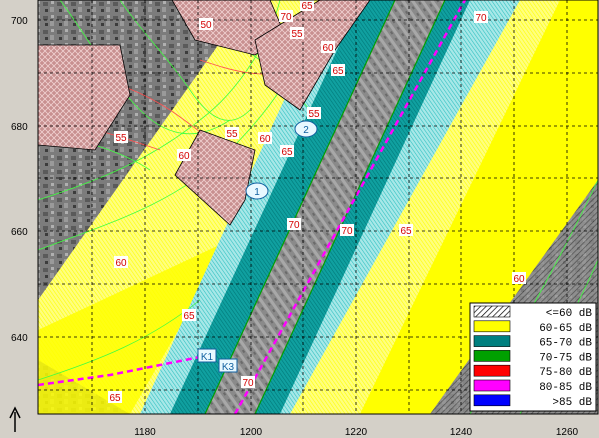  I want to click on source-point-k1: K1, so click(207, 355).